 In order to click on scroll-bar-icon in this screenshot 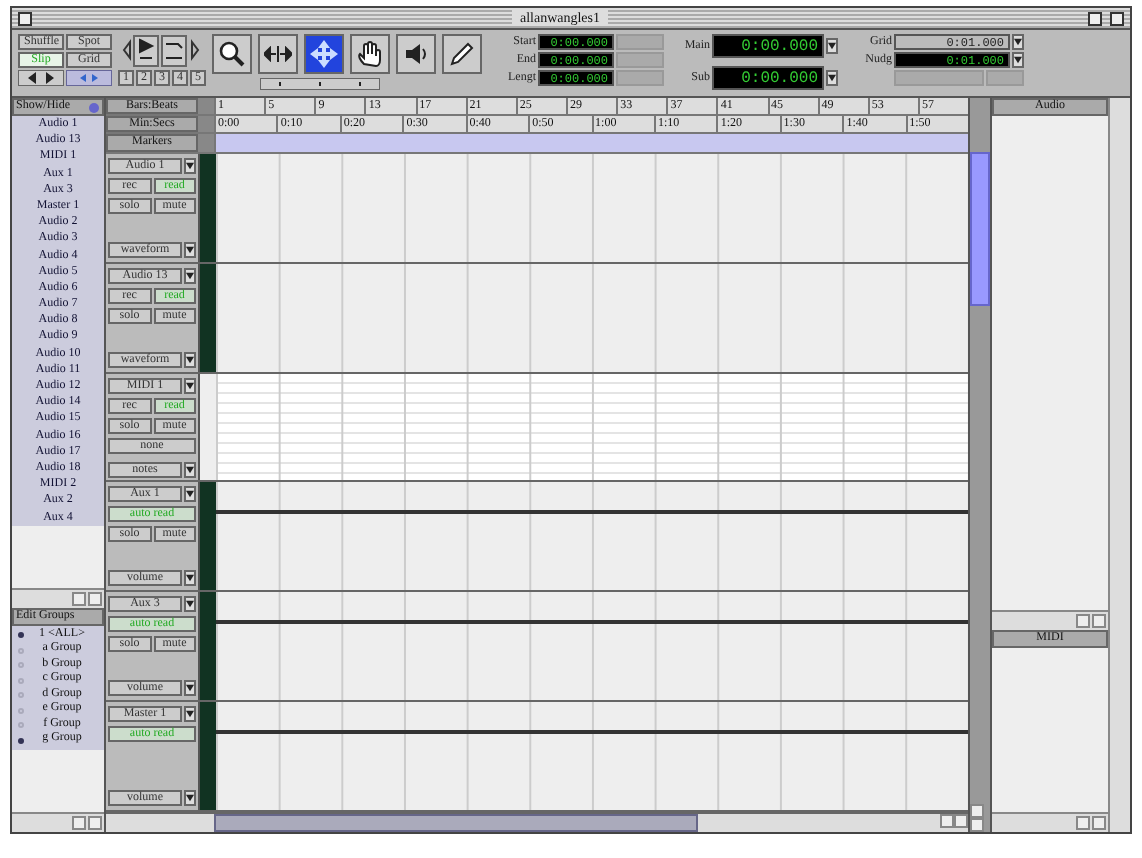, I will do `click(320, 84)`.